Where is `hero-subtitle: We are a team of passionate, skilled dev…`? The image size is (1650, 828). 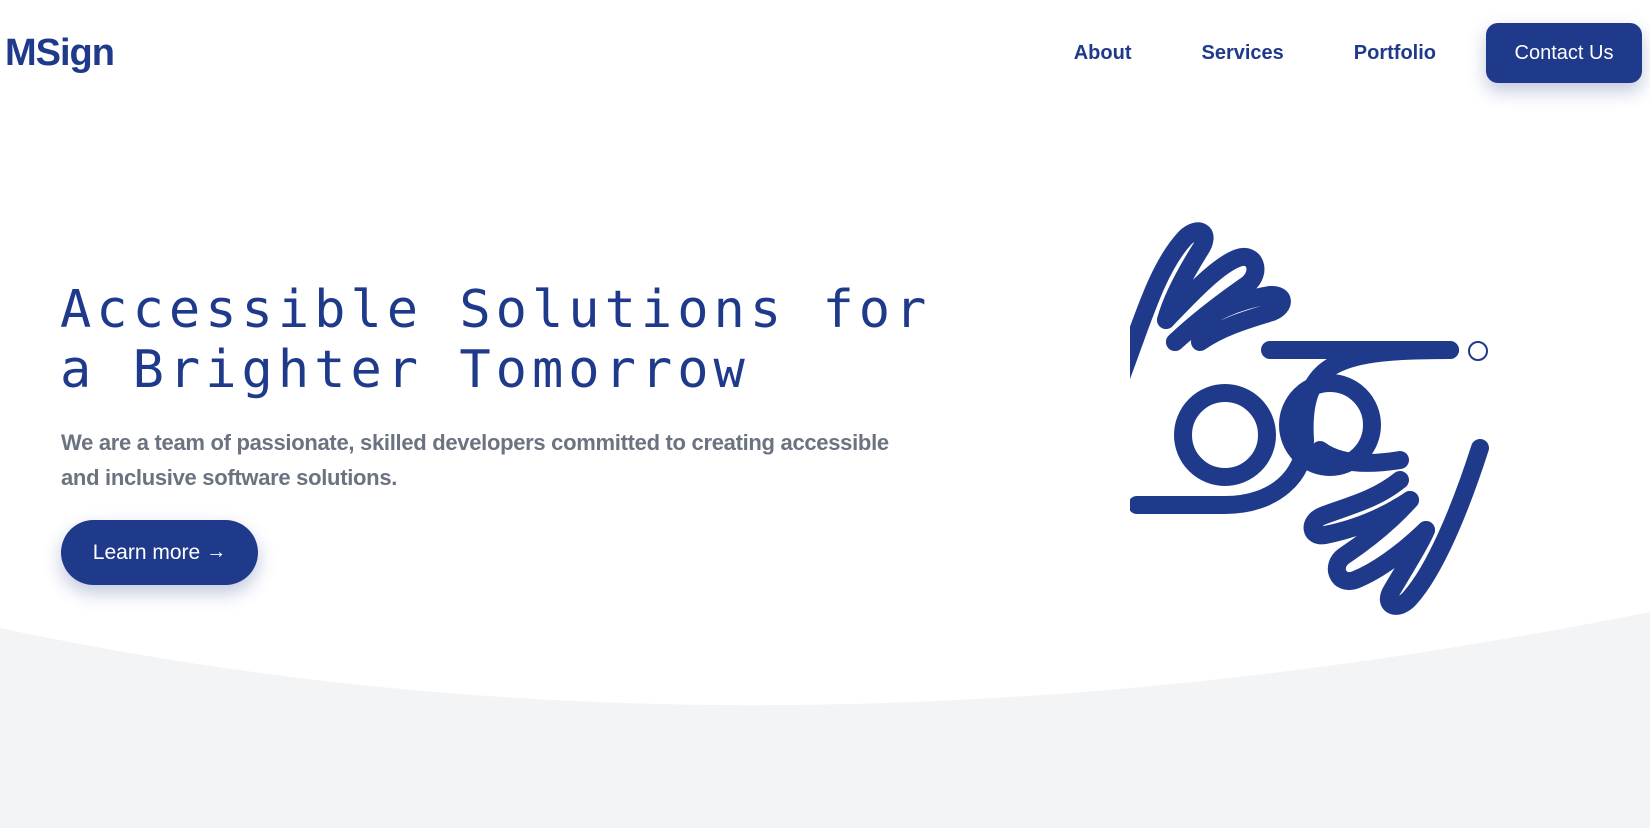 hero-subtitle: We are a team of passionate, skilled dev… is located at coordinates (475, 460).